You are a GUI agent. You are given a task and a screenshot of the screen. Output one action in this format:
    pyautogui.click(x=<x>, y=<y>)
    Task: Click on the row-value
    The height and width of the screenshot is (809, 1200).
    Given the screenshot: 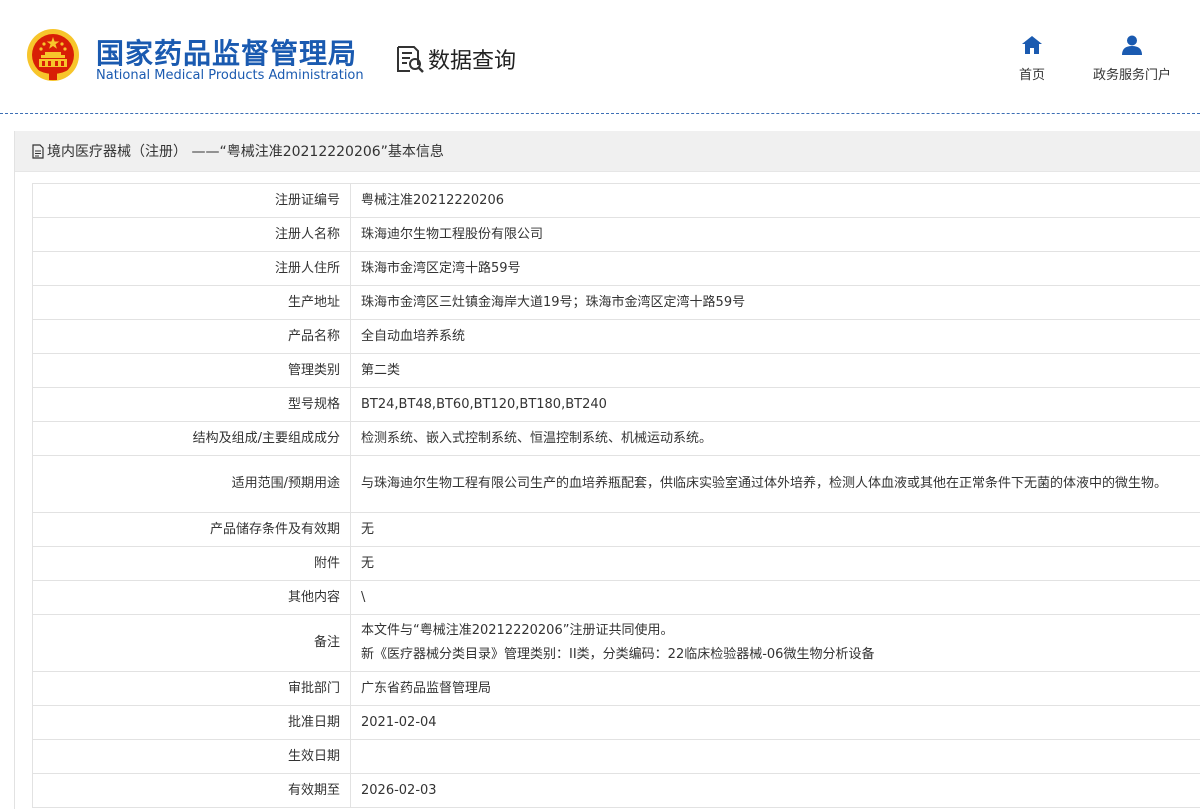 What is the action you would take?
    pyautogui.click(x=775, y=756)
    